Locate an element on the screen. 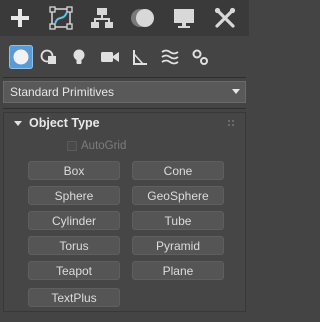  space-warps-icon is located at coordinates (170, 57).